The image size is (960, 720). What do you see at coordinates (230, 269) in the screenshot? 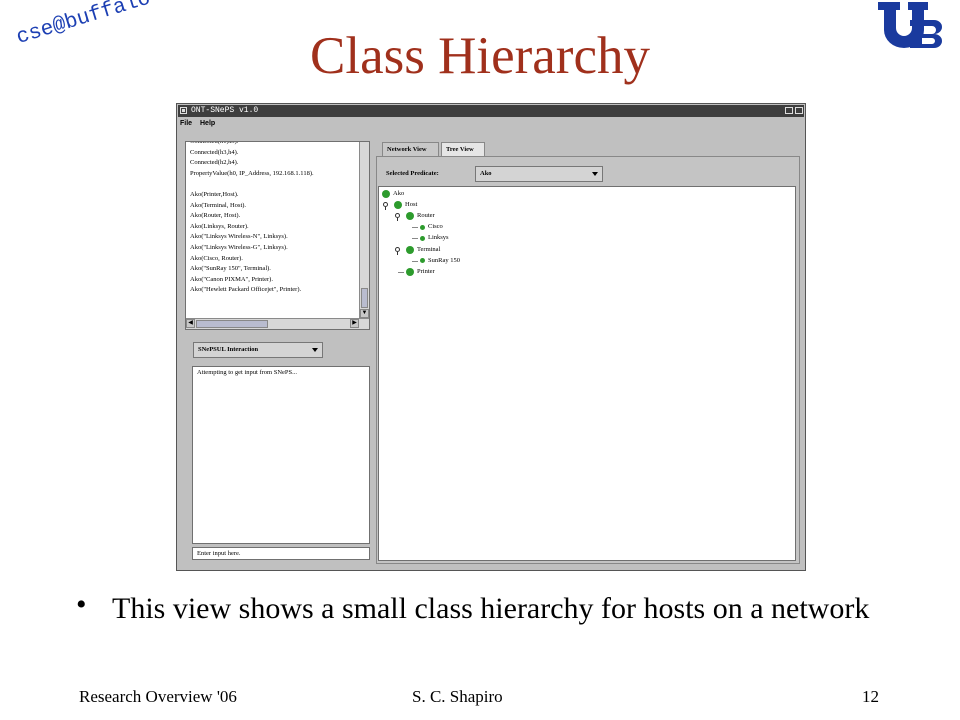
I see `assertion-line: Ako("SunRay 150", Terminal).` at bounding box center [230, 269].